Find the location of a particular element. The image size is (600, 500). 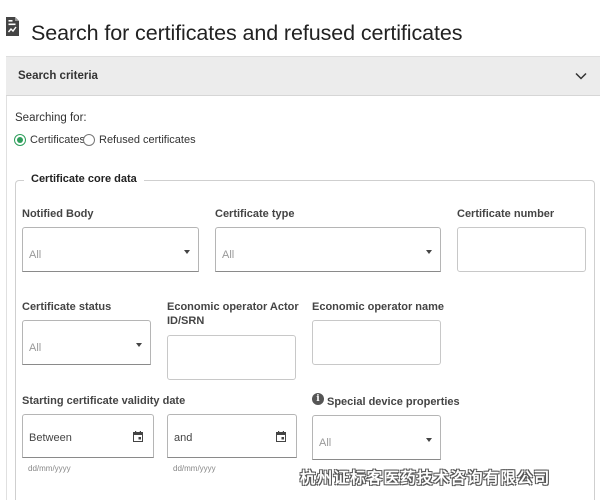

radio-certificates: Certificates is located at coordinates (49, 140).